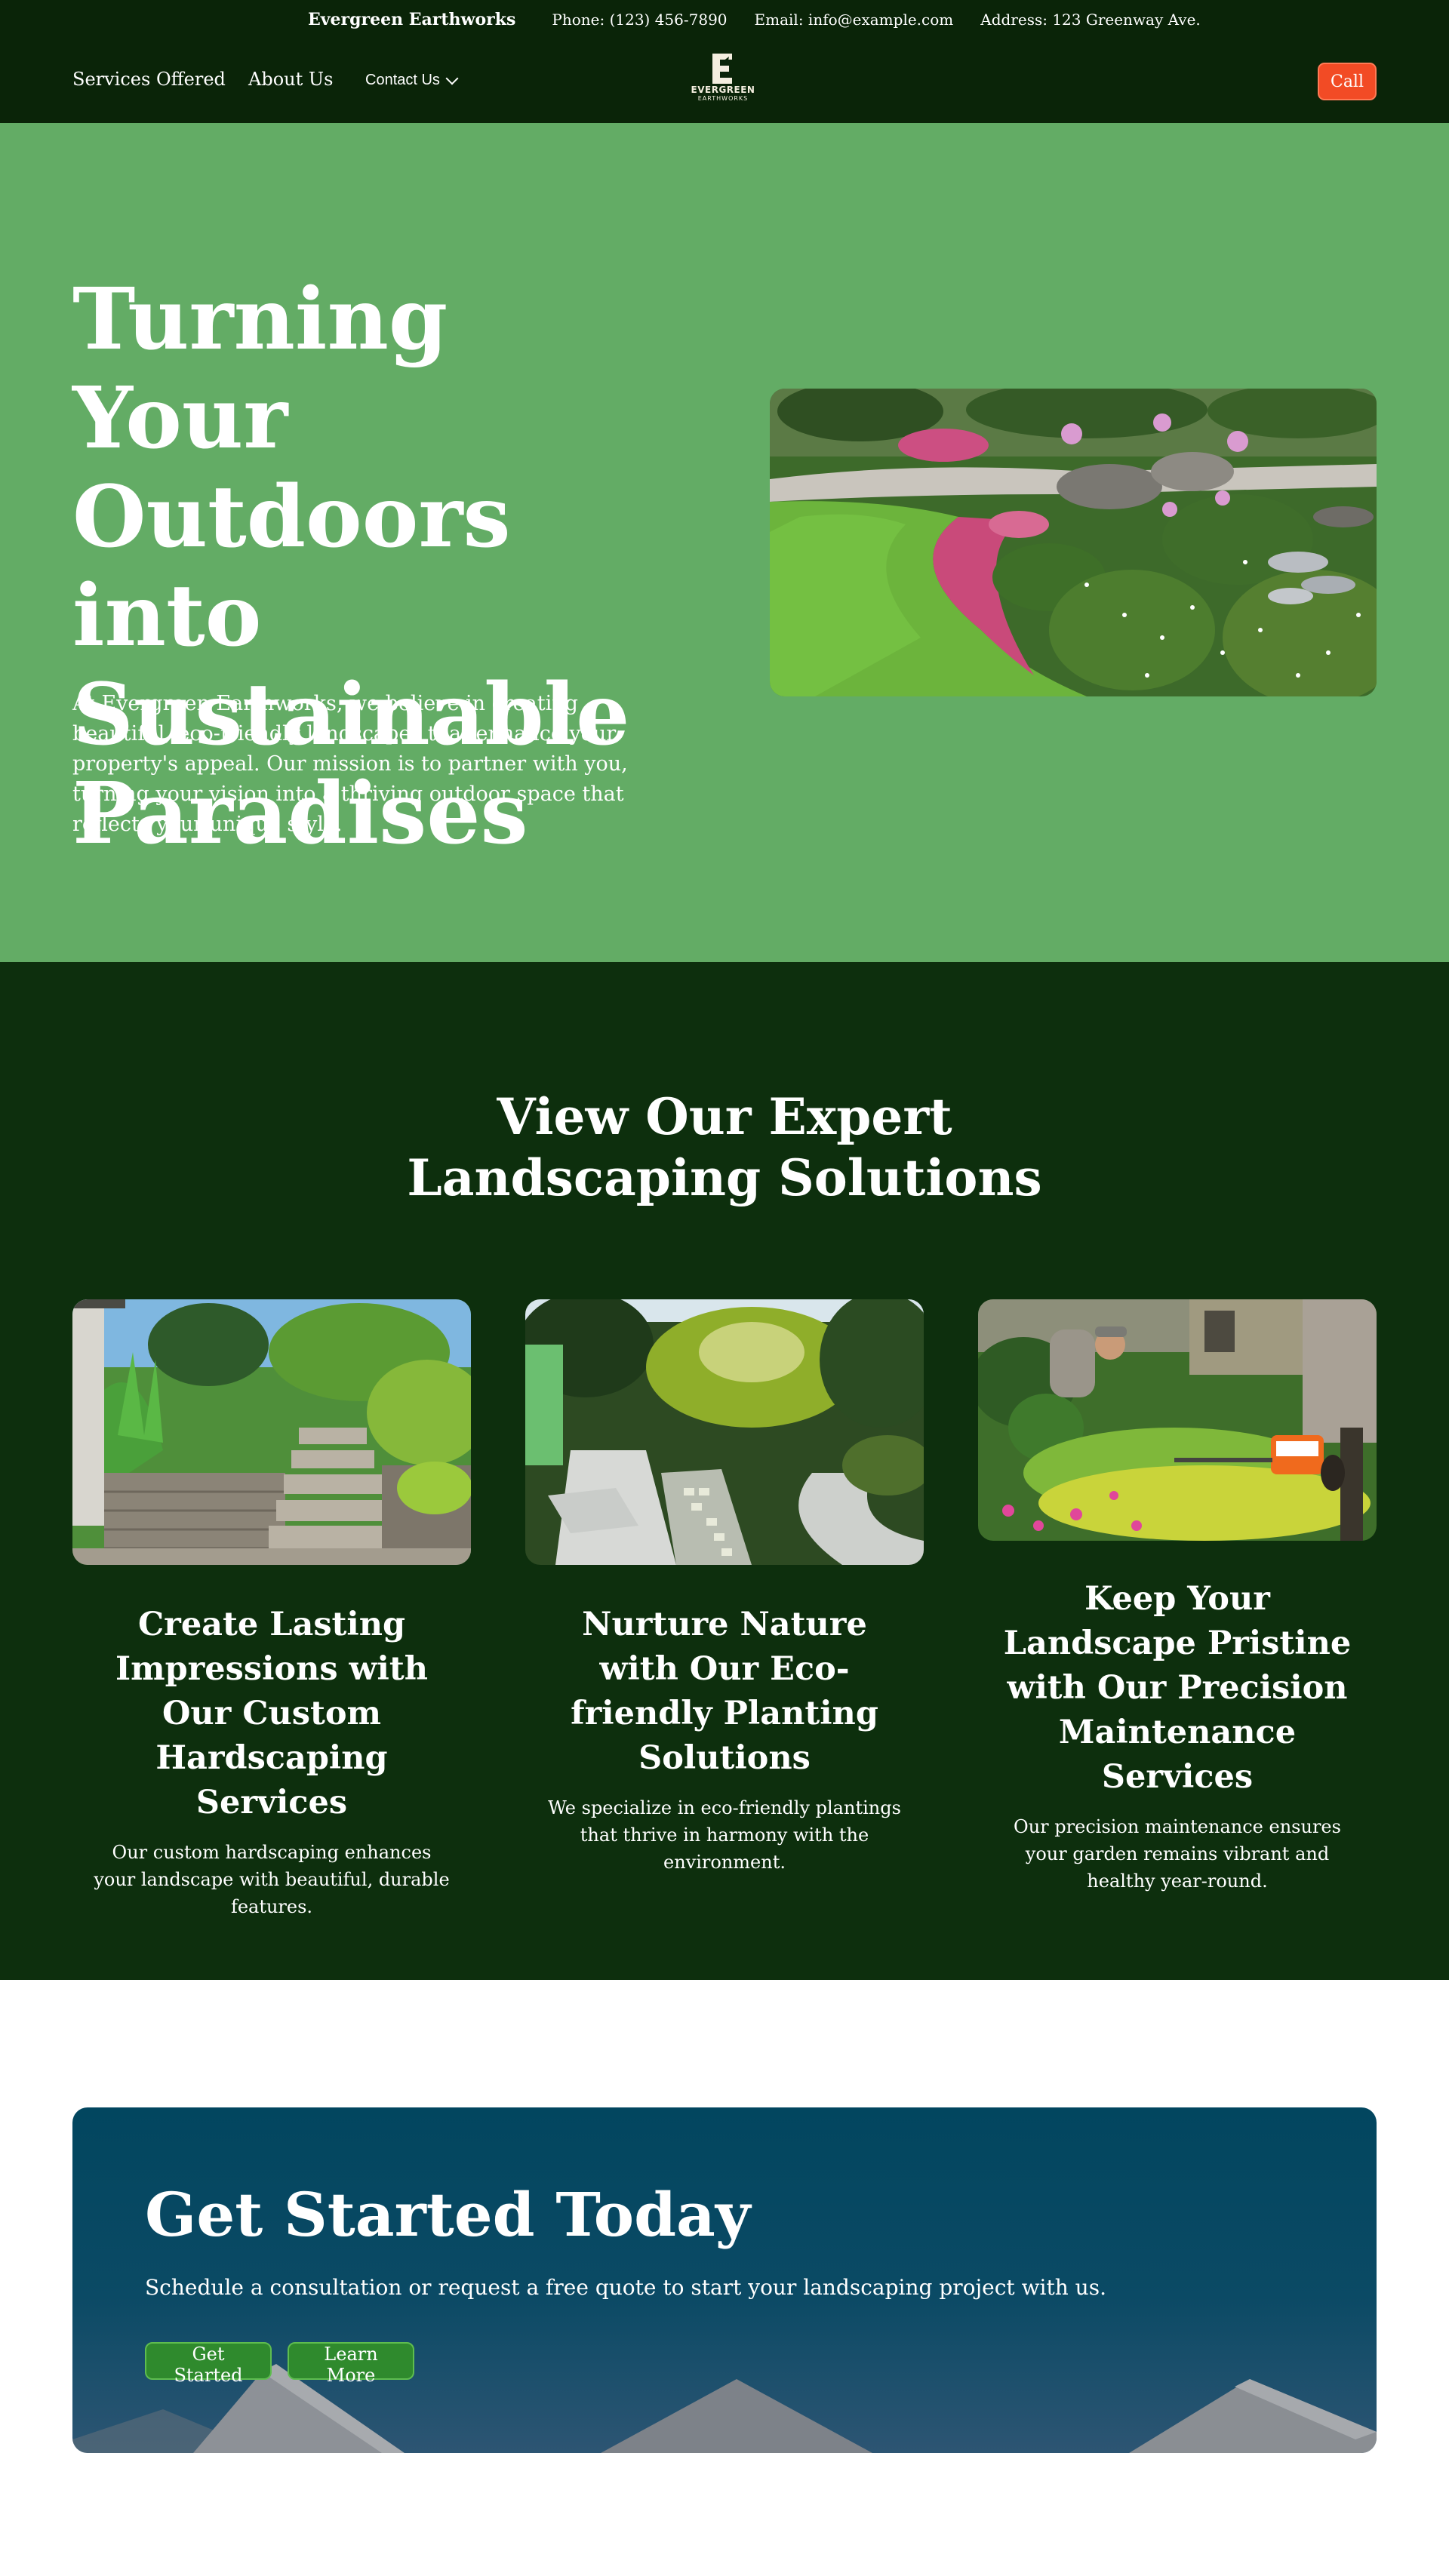 This screenshot has height=2576, width=1449. I want to click on logo-e-icon, so click(722, 69).